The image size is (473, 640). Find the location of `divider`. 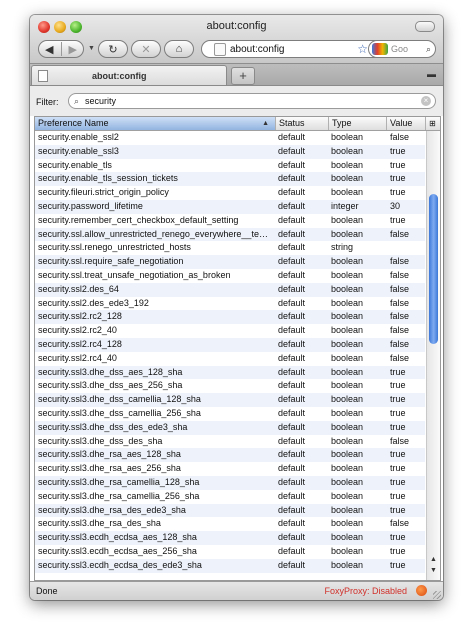

divider is located at coordinates (61, 49).